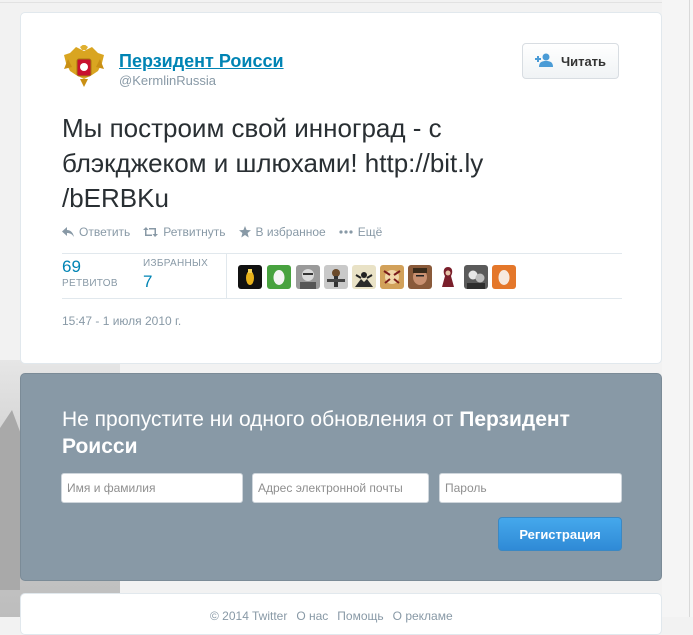  Describe the element at coordinates (71, 267) in the screenshot. I see `retweets-count: 69` at that location.